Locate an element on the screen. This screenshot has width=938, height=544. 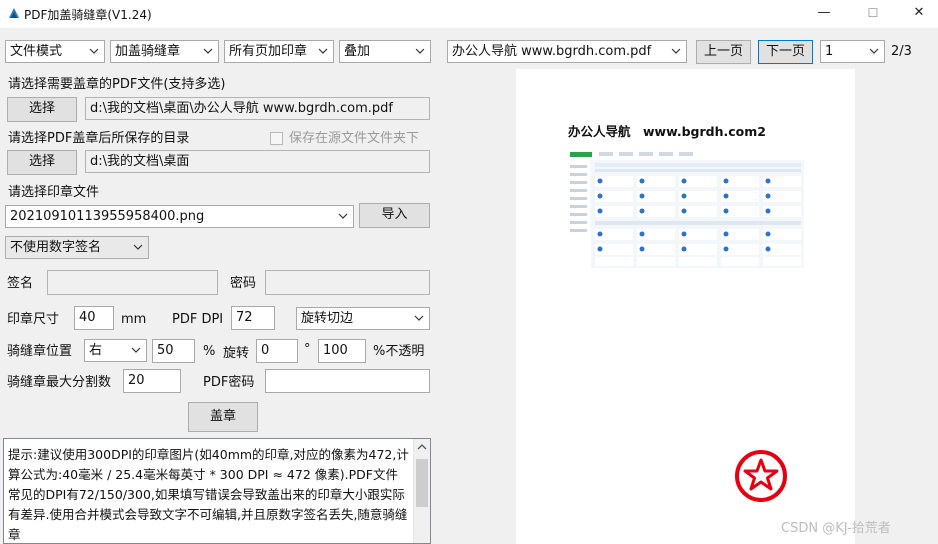
pages-select-value: 所有页加印章 is located at coordinates (268, 51).